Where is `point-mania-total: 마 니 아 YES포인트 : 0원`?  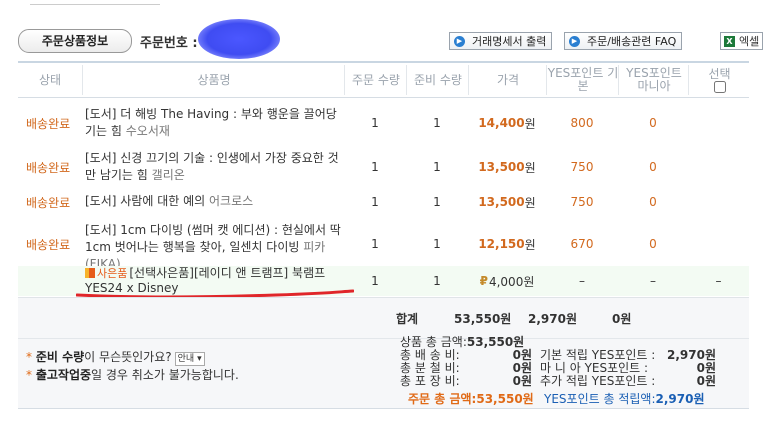
point-mania-total: 마 니 아 YES포인트 : 0원 is located at coordinates (628, 368).